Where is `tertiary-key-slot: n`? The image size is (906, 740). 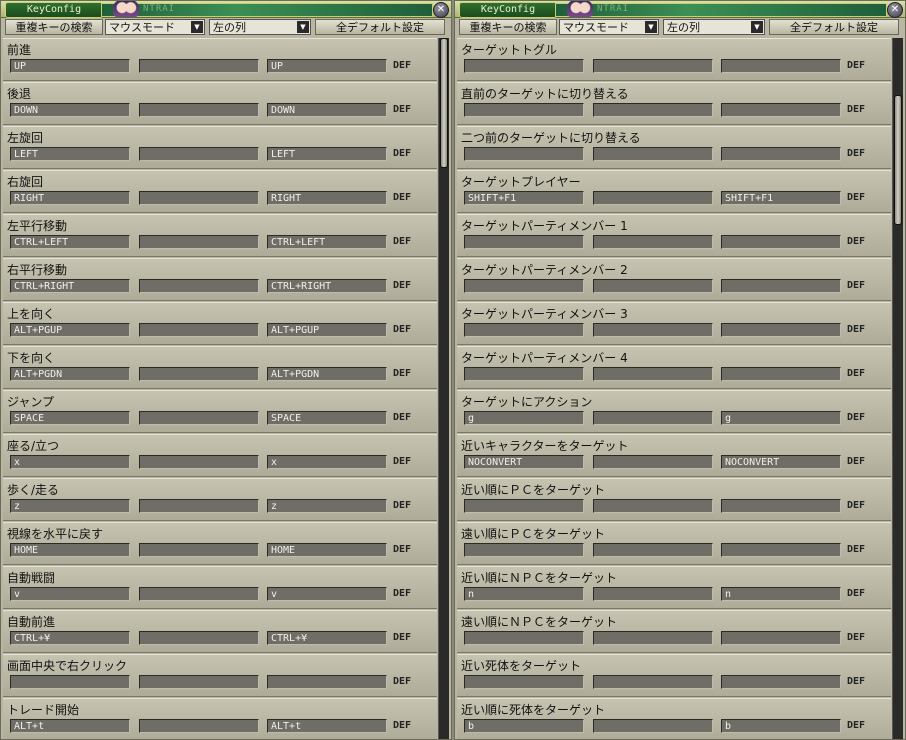
tertiary-key-slot: n is located at coordinates (781, 594).